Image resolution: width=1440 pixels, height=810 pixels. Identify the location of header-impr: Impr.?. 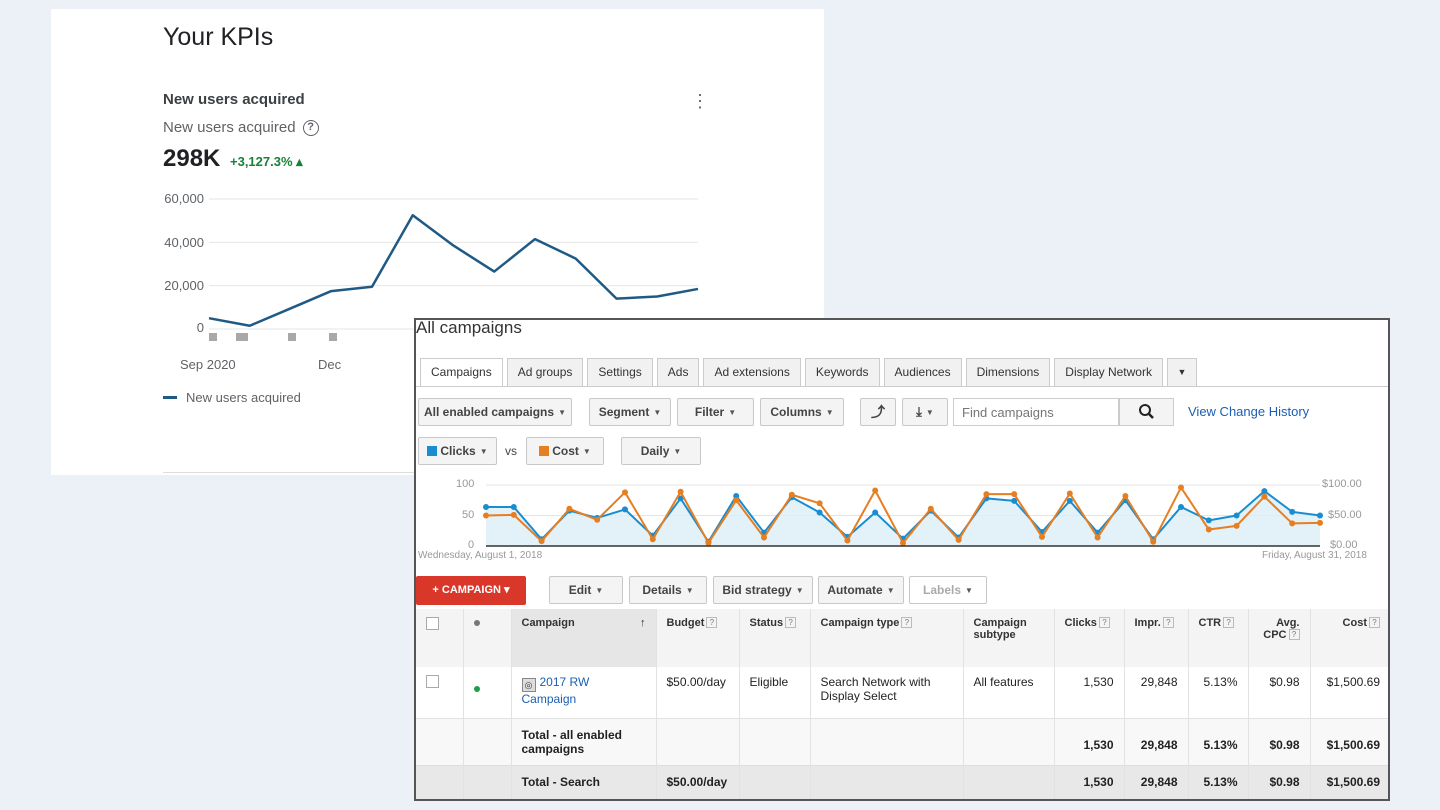
(1156, 638).